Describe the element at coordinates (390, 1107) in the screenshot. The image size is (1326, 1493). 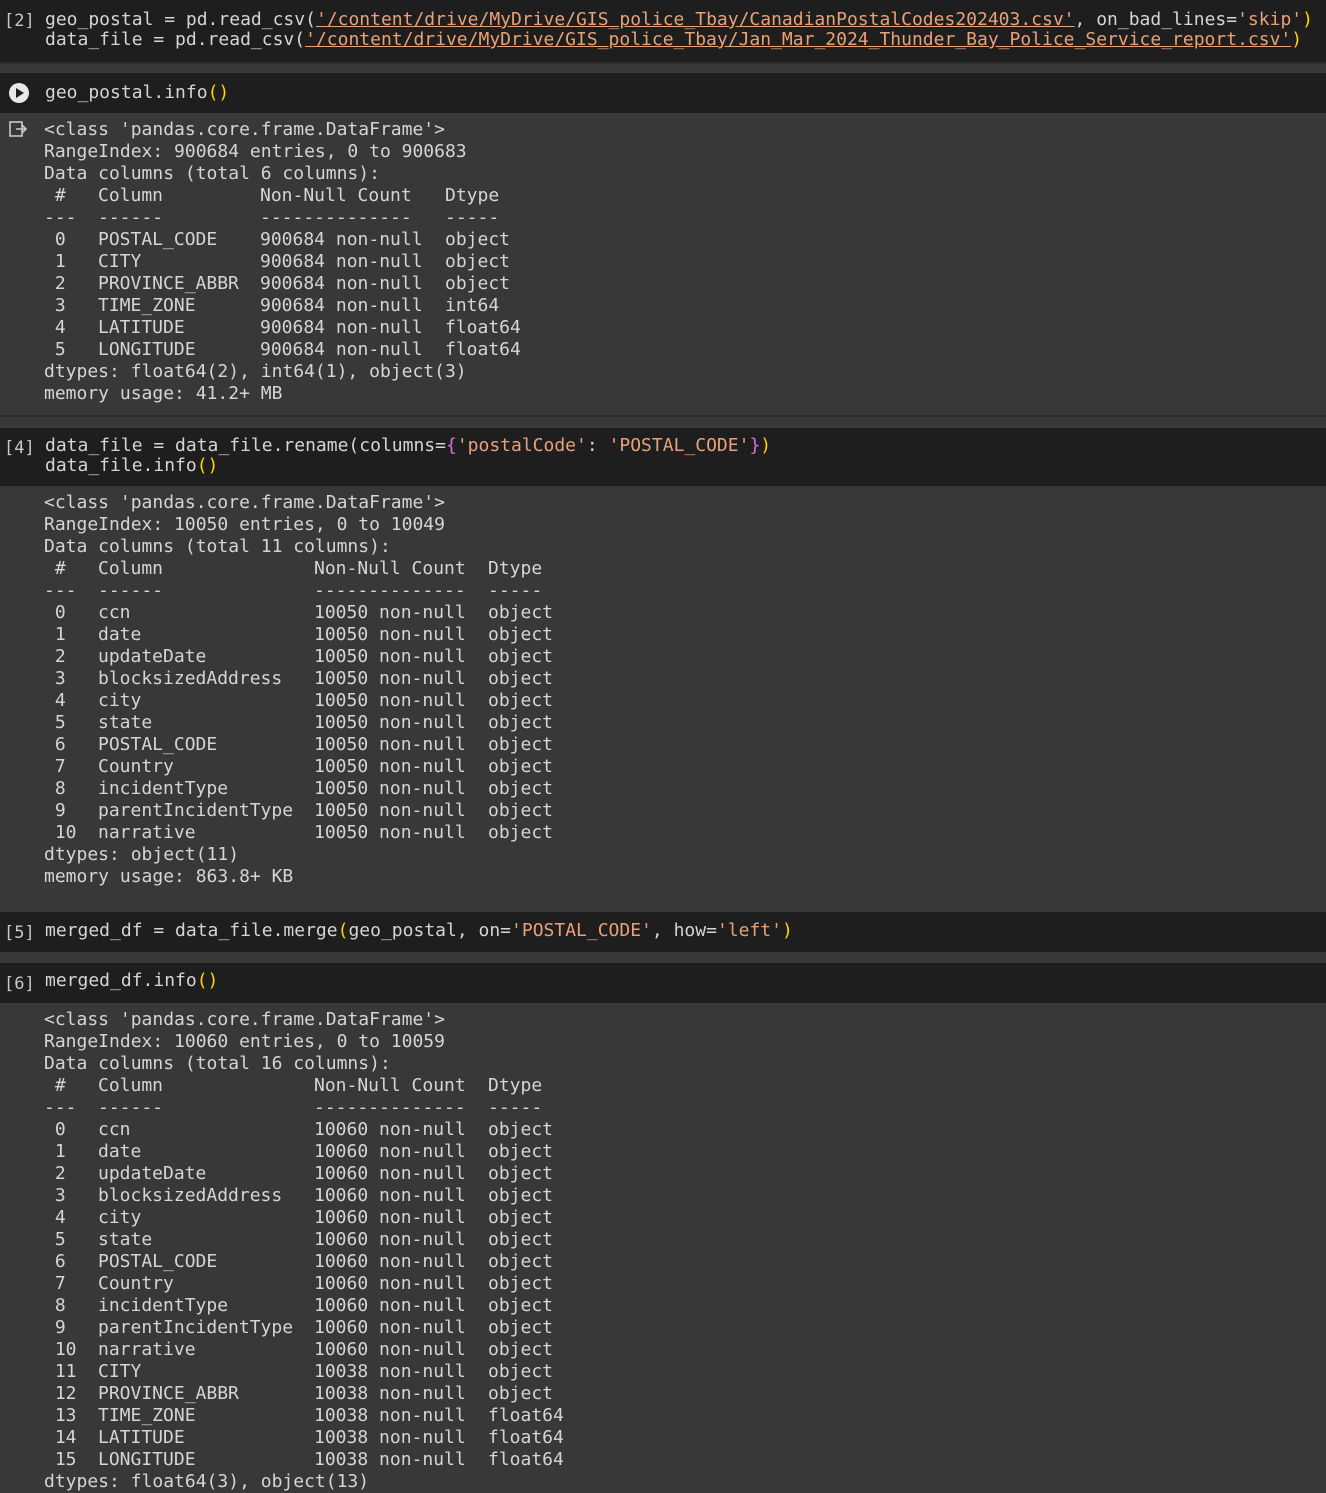
I see `col-count: --------------` at that location.